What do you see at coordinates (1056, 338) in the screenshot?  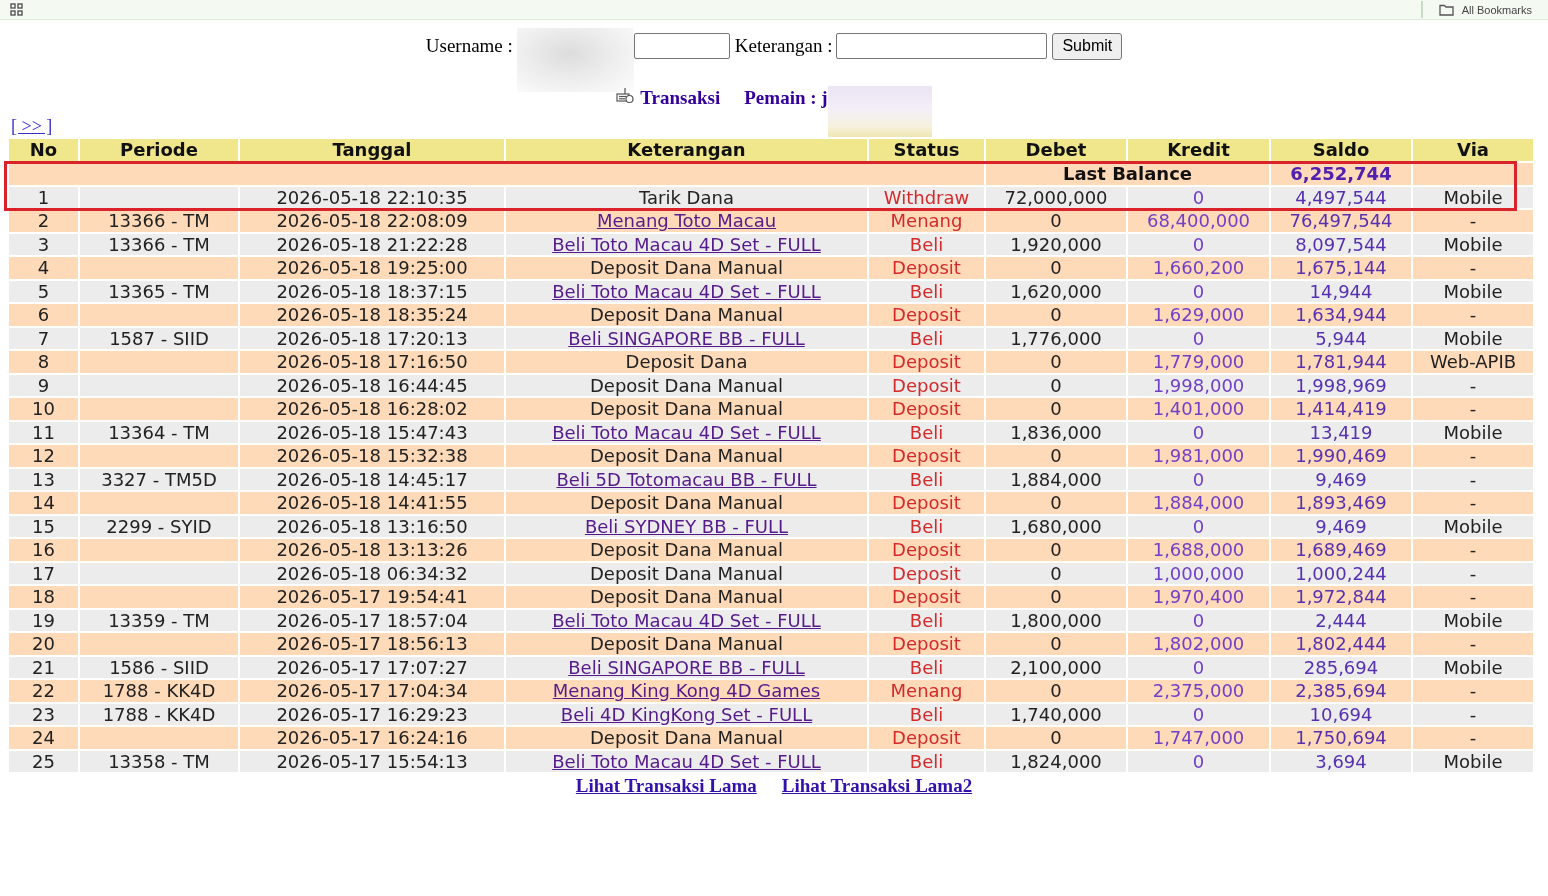 I see `table-cell: 1,776,000` at bounding box center [1056, 338].